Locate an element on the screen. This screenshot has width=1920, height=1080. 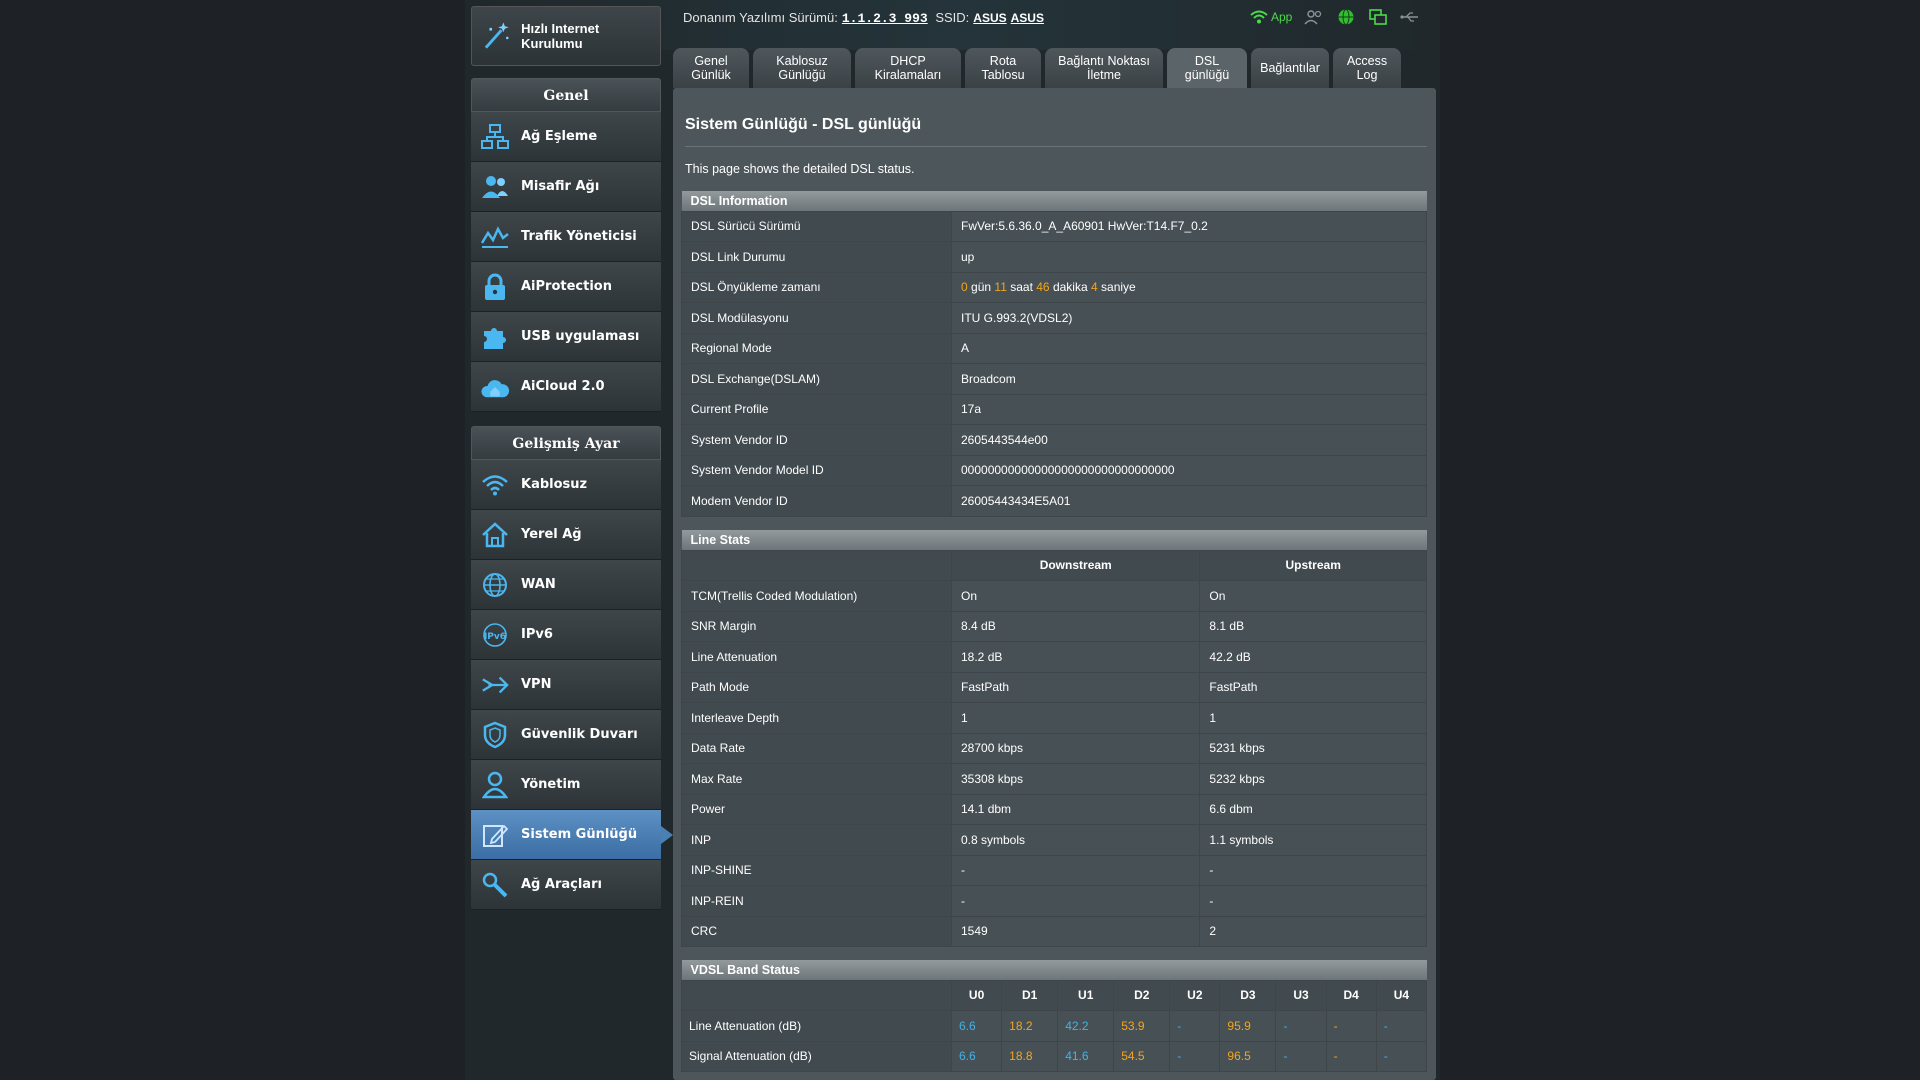
magic-wand-icon is located at coordinates (496, 35).